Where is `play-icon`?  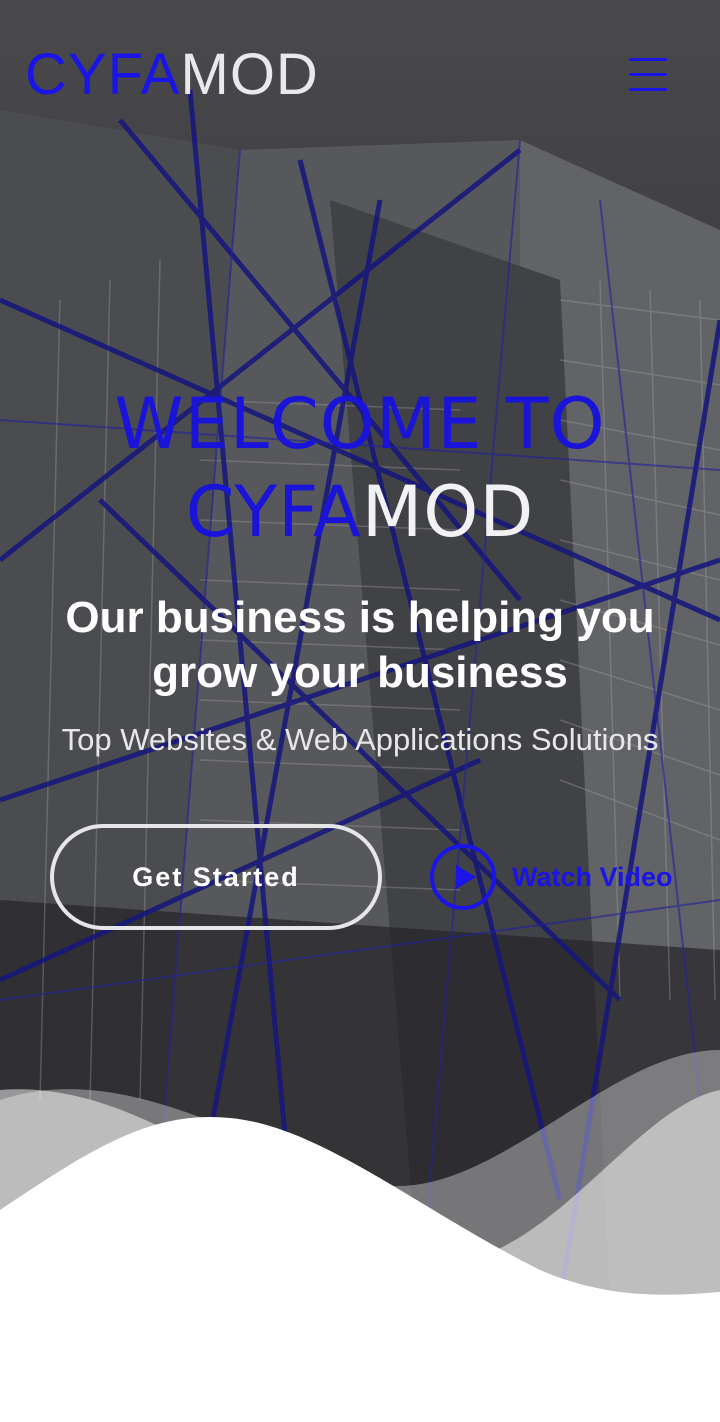
play-icon is located at coordinates (463, 877).